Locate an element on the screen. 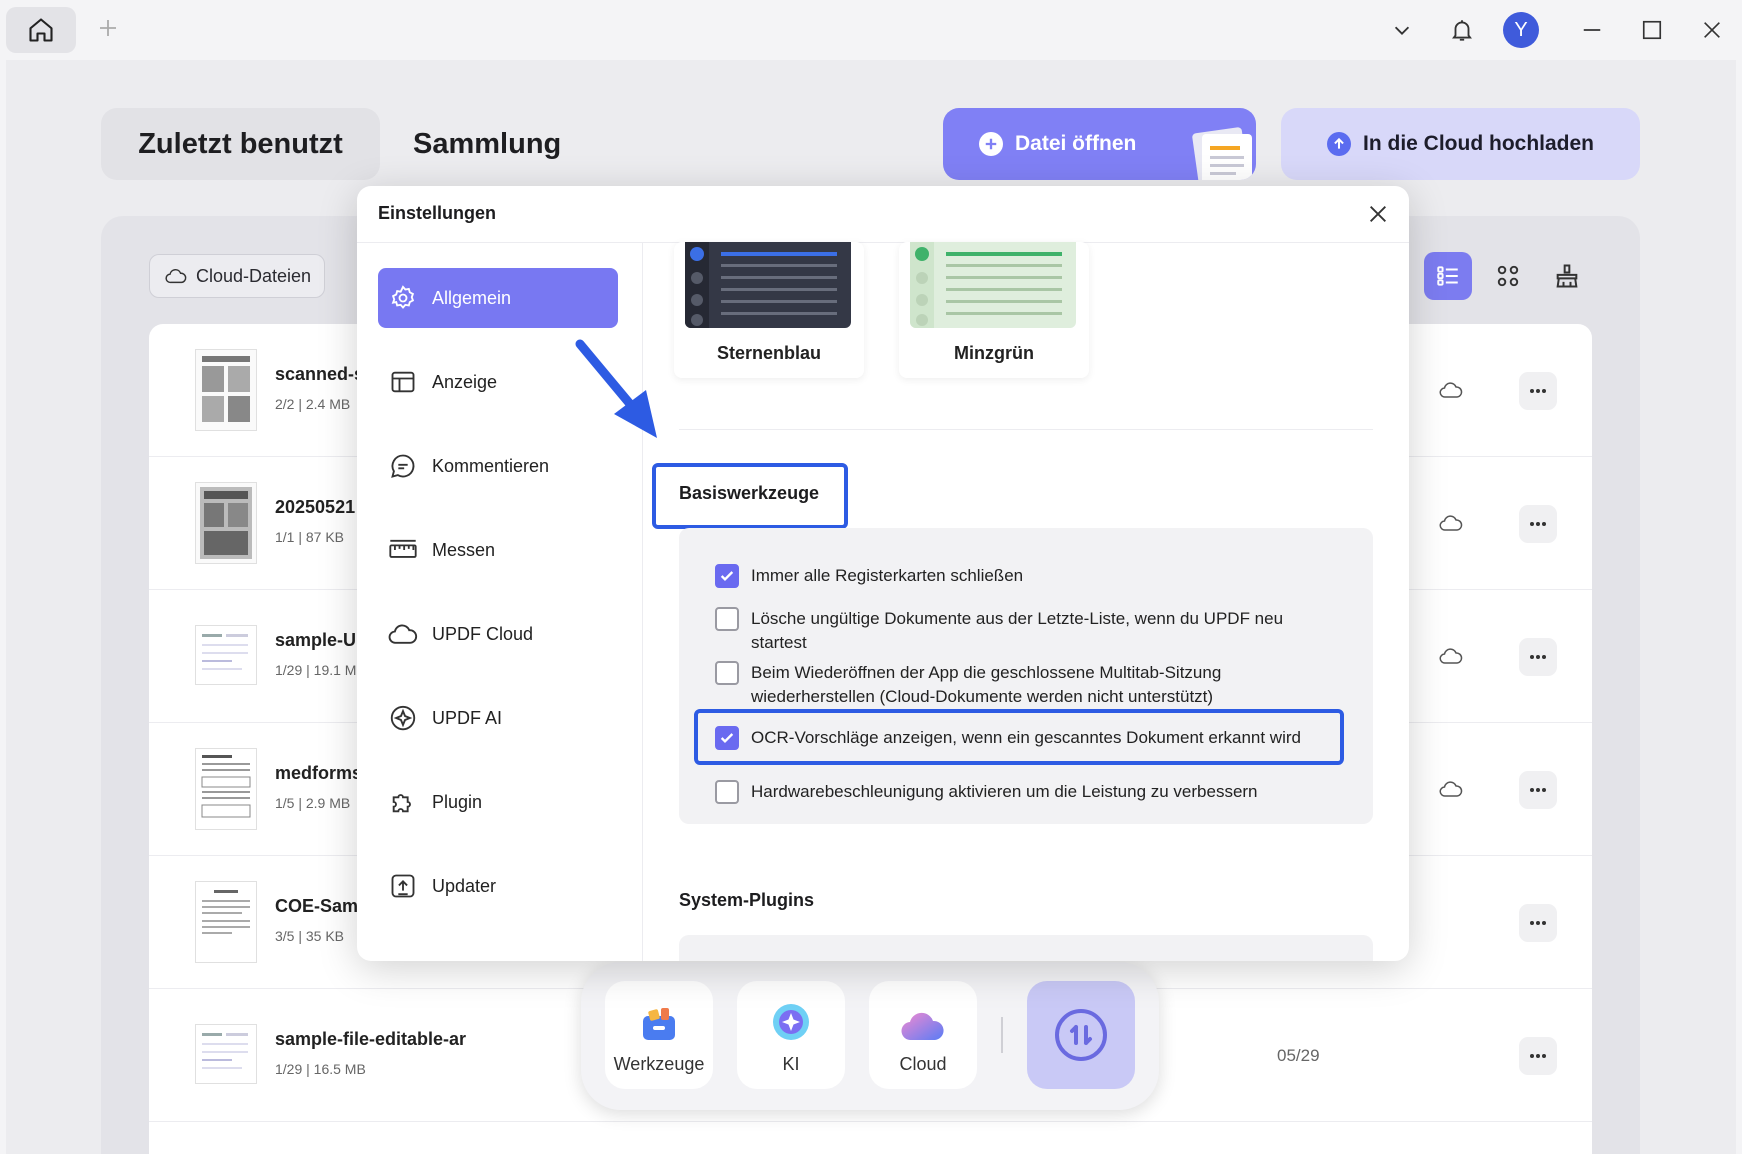 This screenshot has height=1154, width=1742. file-name: medforms is located at coordinates (319, 773).